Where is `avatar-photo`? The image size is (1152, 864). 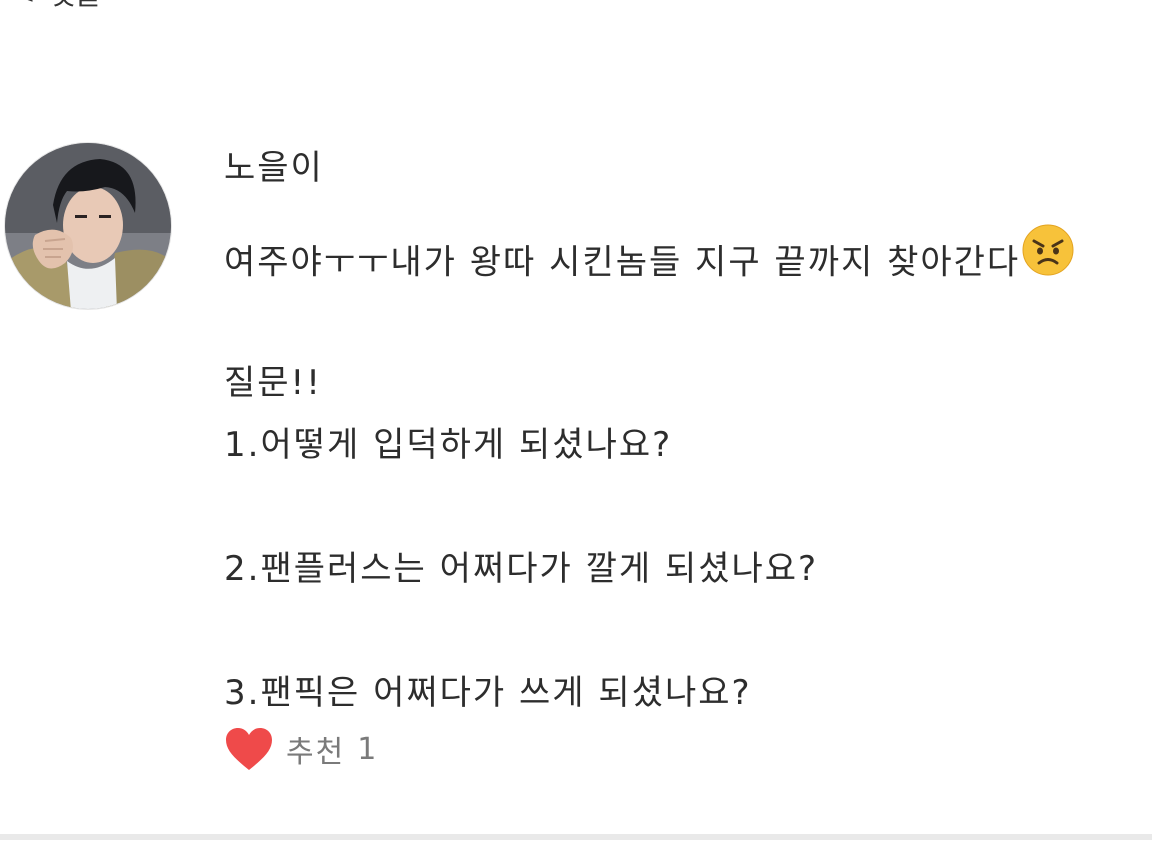 avatar-photo is located at coordinates (88, 226).